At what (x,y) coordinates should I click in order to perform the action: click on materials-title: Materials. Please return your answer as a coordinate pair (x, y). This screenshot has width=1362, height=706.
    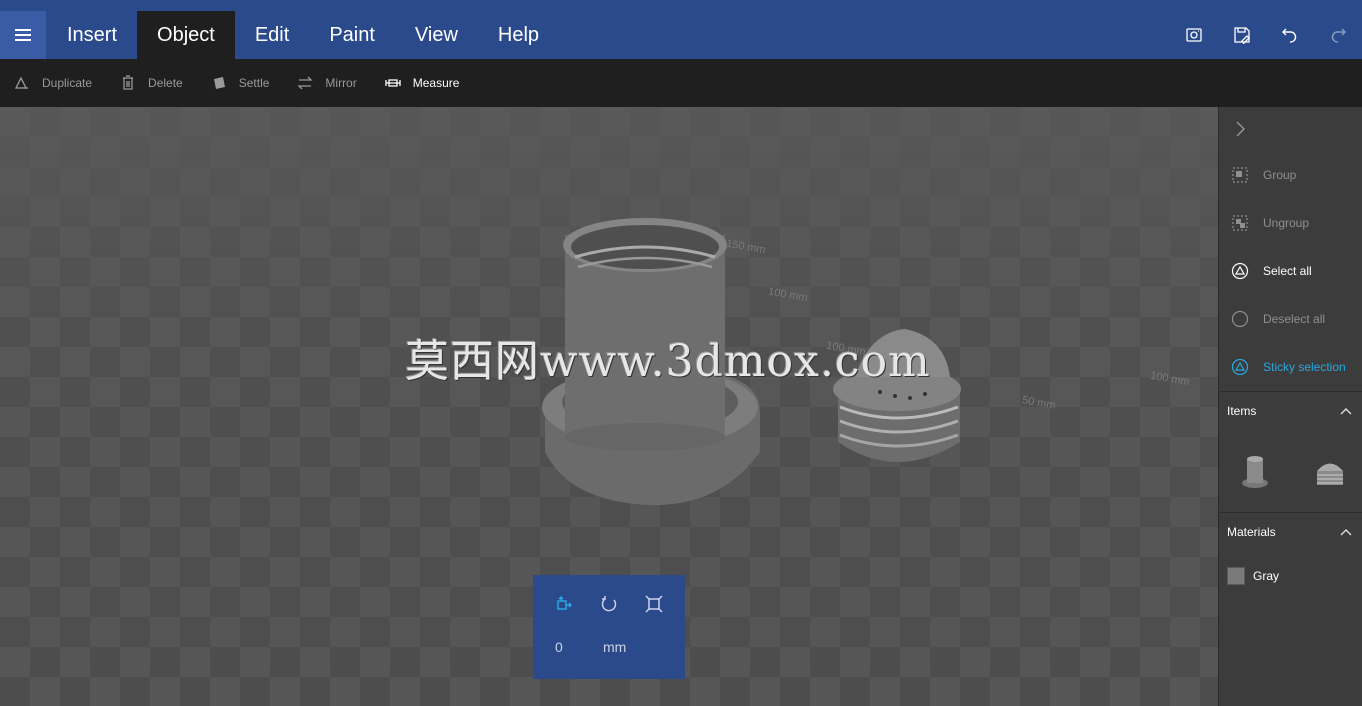
    Looking at the image, I should click on (1251, 532).